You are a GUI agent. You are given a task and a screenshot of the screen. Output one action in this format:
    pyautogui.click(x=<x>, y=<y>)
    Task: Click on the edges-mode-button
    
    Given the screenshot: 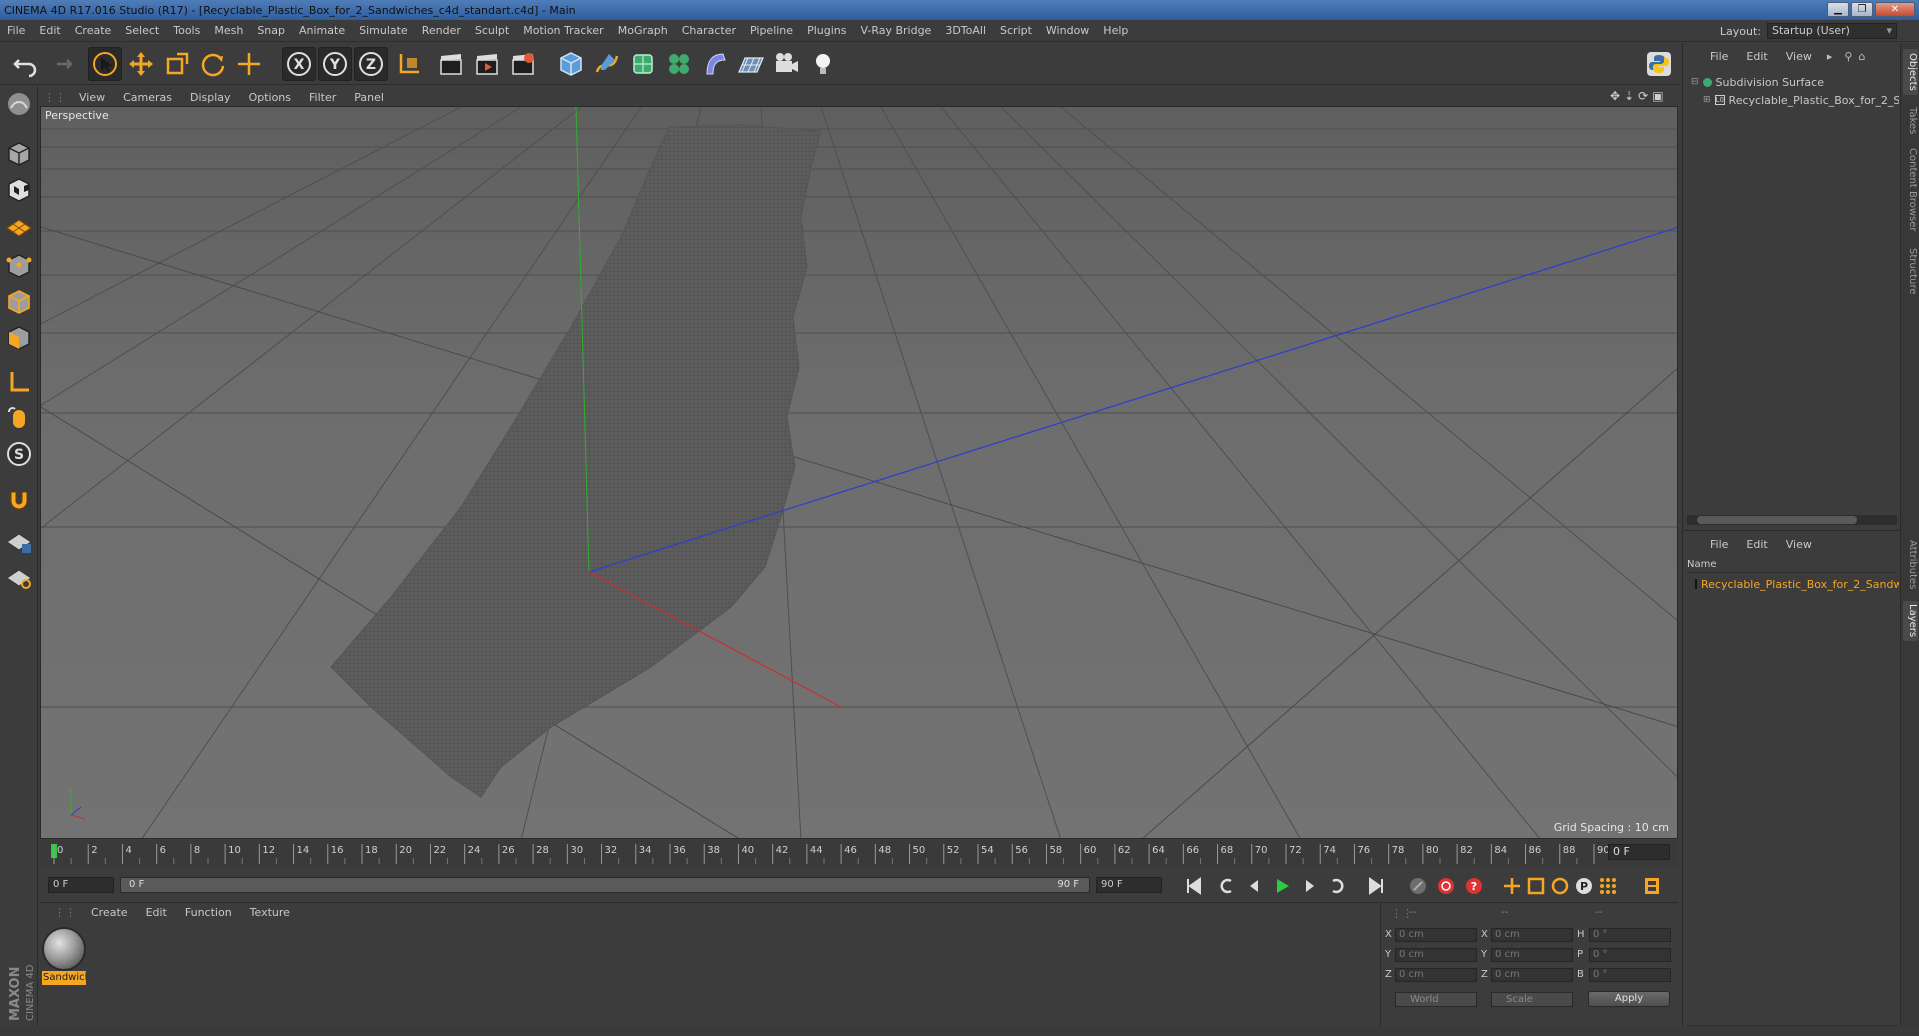 What is the action you would take?
    pyautogui.click(x=19, y=302)
    